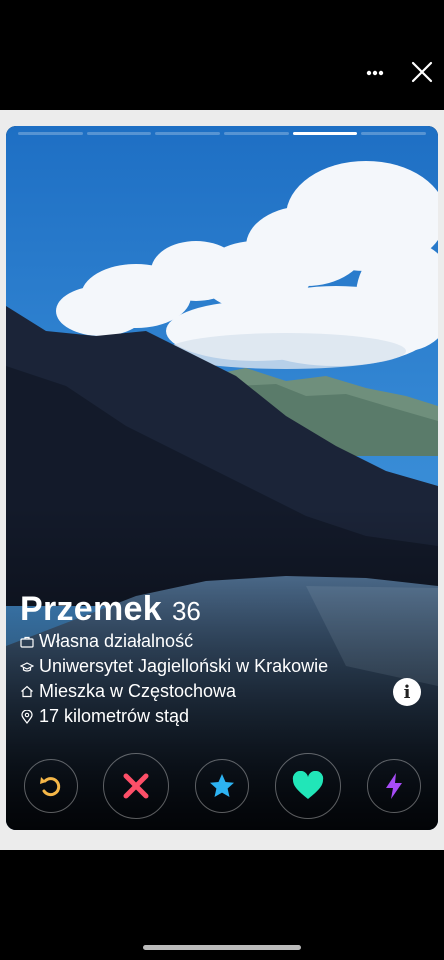 The image size is (444, 960). Describe the element at coordinates (407, 692) in the screenshot. I see `info-button: i` at that location.